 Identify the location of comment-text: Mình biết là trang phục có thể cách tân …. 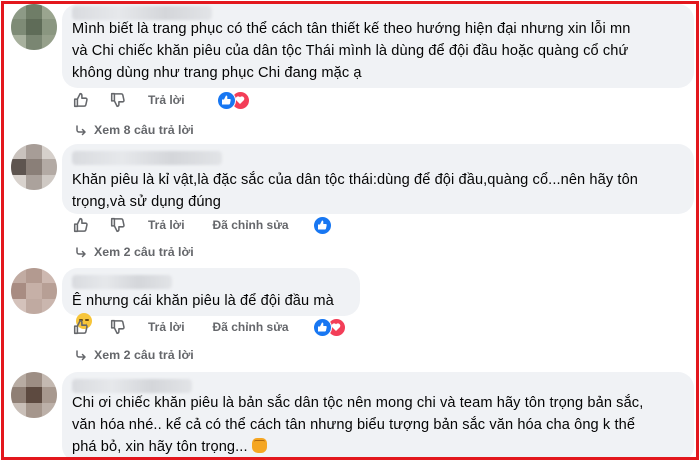
(351, 51).